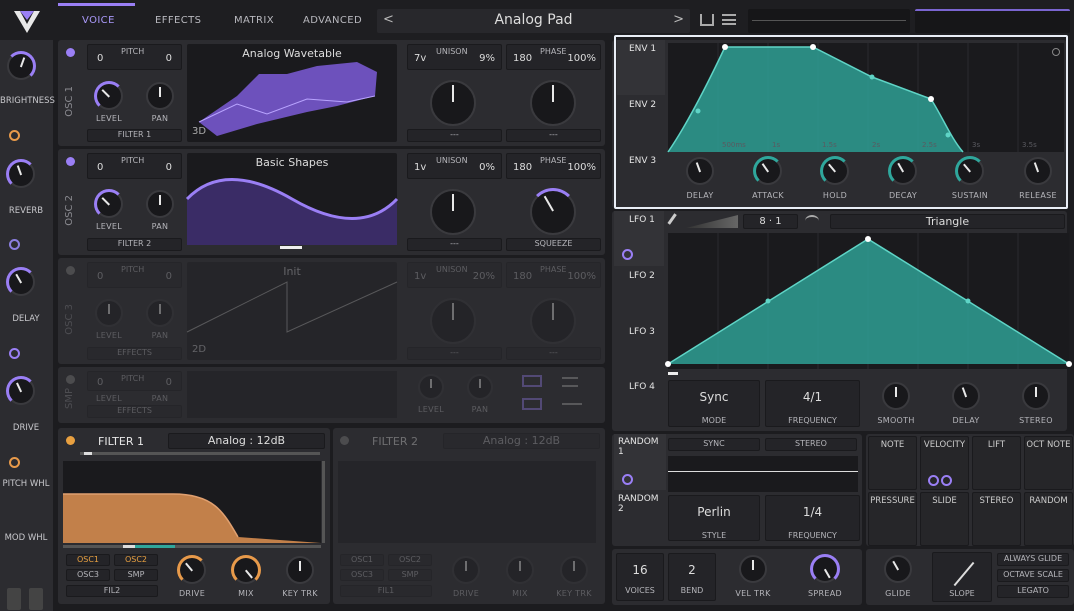  I want to click on velocity-mod-icon, so click(933, 480).